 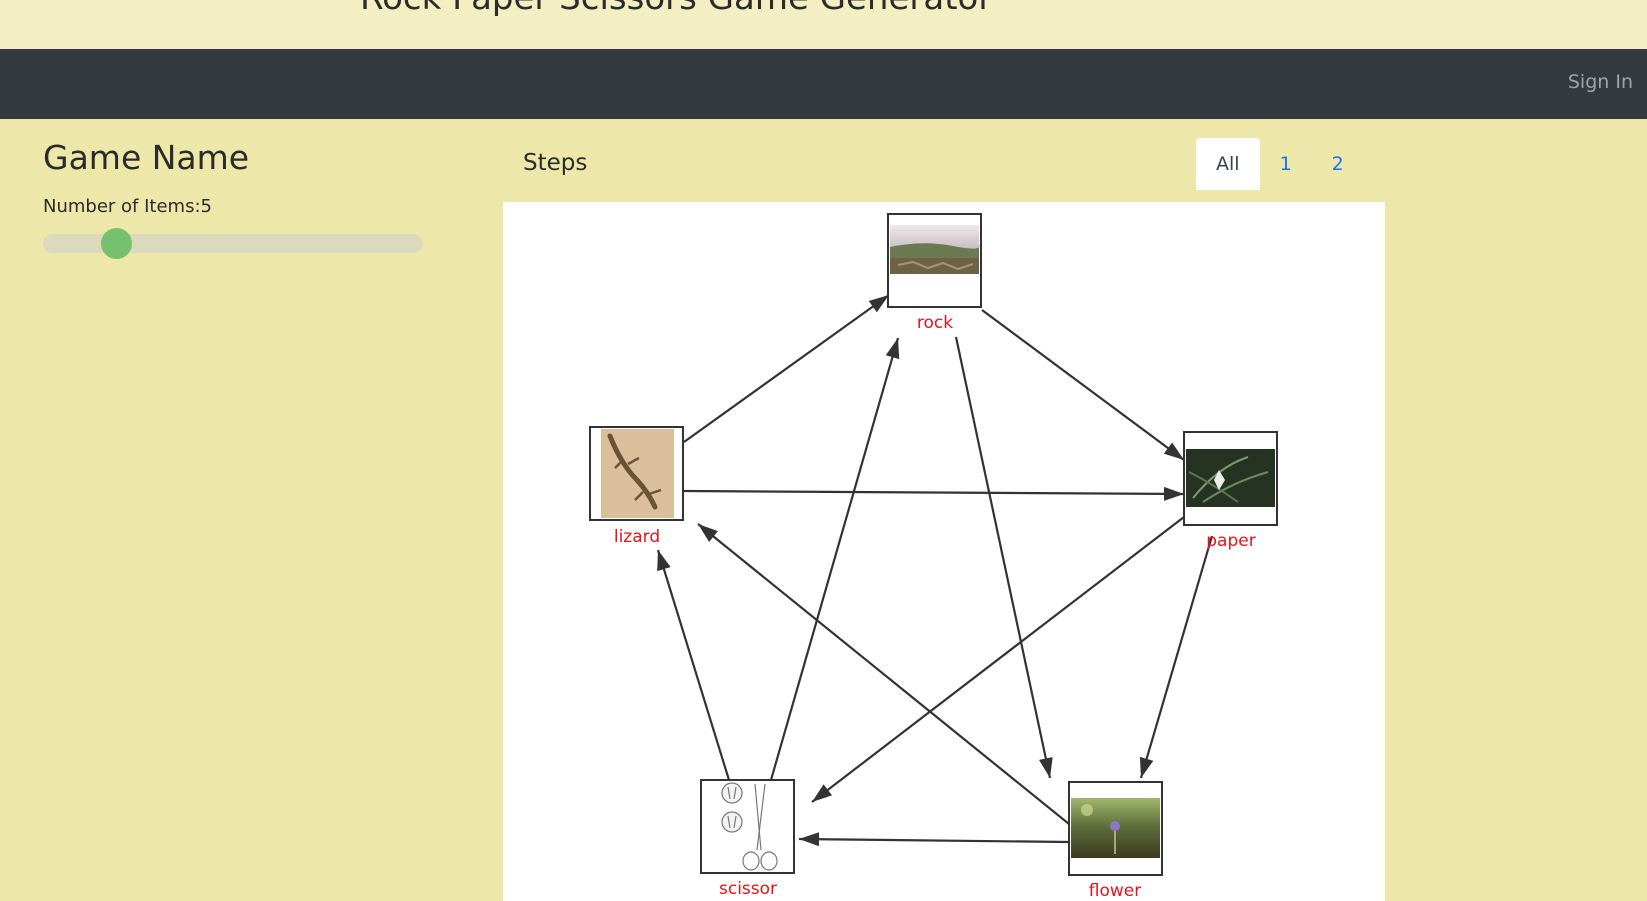 What do you see at coordinates (834, 559) in the screenshot?
I see `edge-scissor-rock` at bounding box center [834, 559].